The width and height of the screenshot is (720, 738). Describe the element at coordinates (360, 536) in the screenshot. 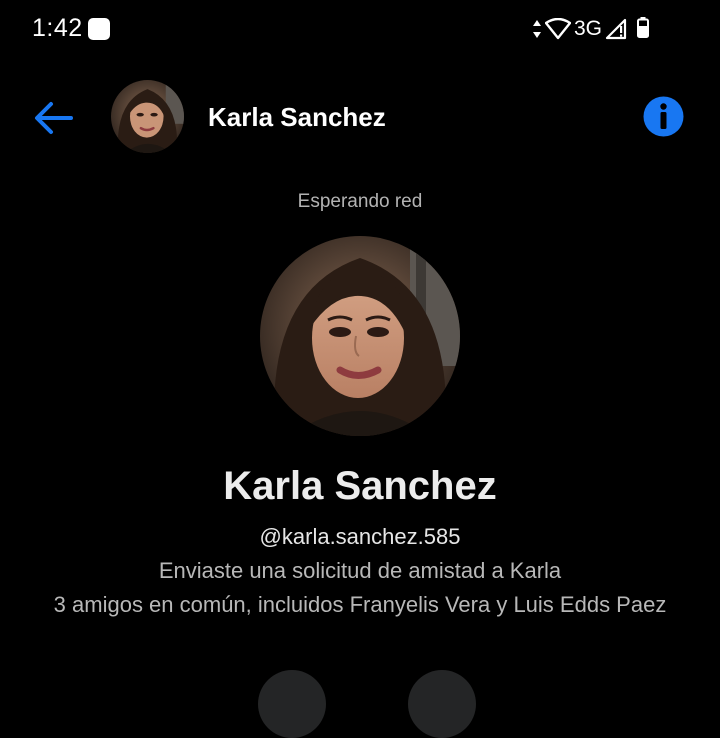

I see `profile-username: @karla.sanchez.585` at that location.